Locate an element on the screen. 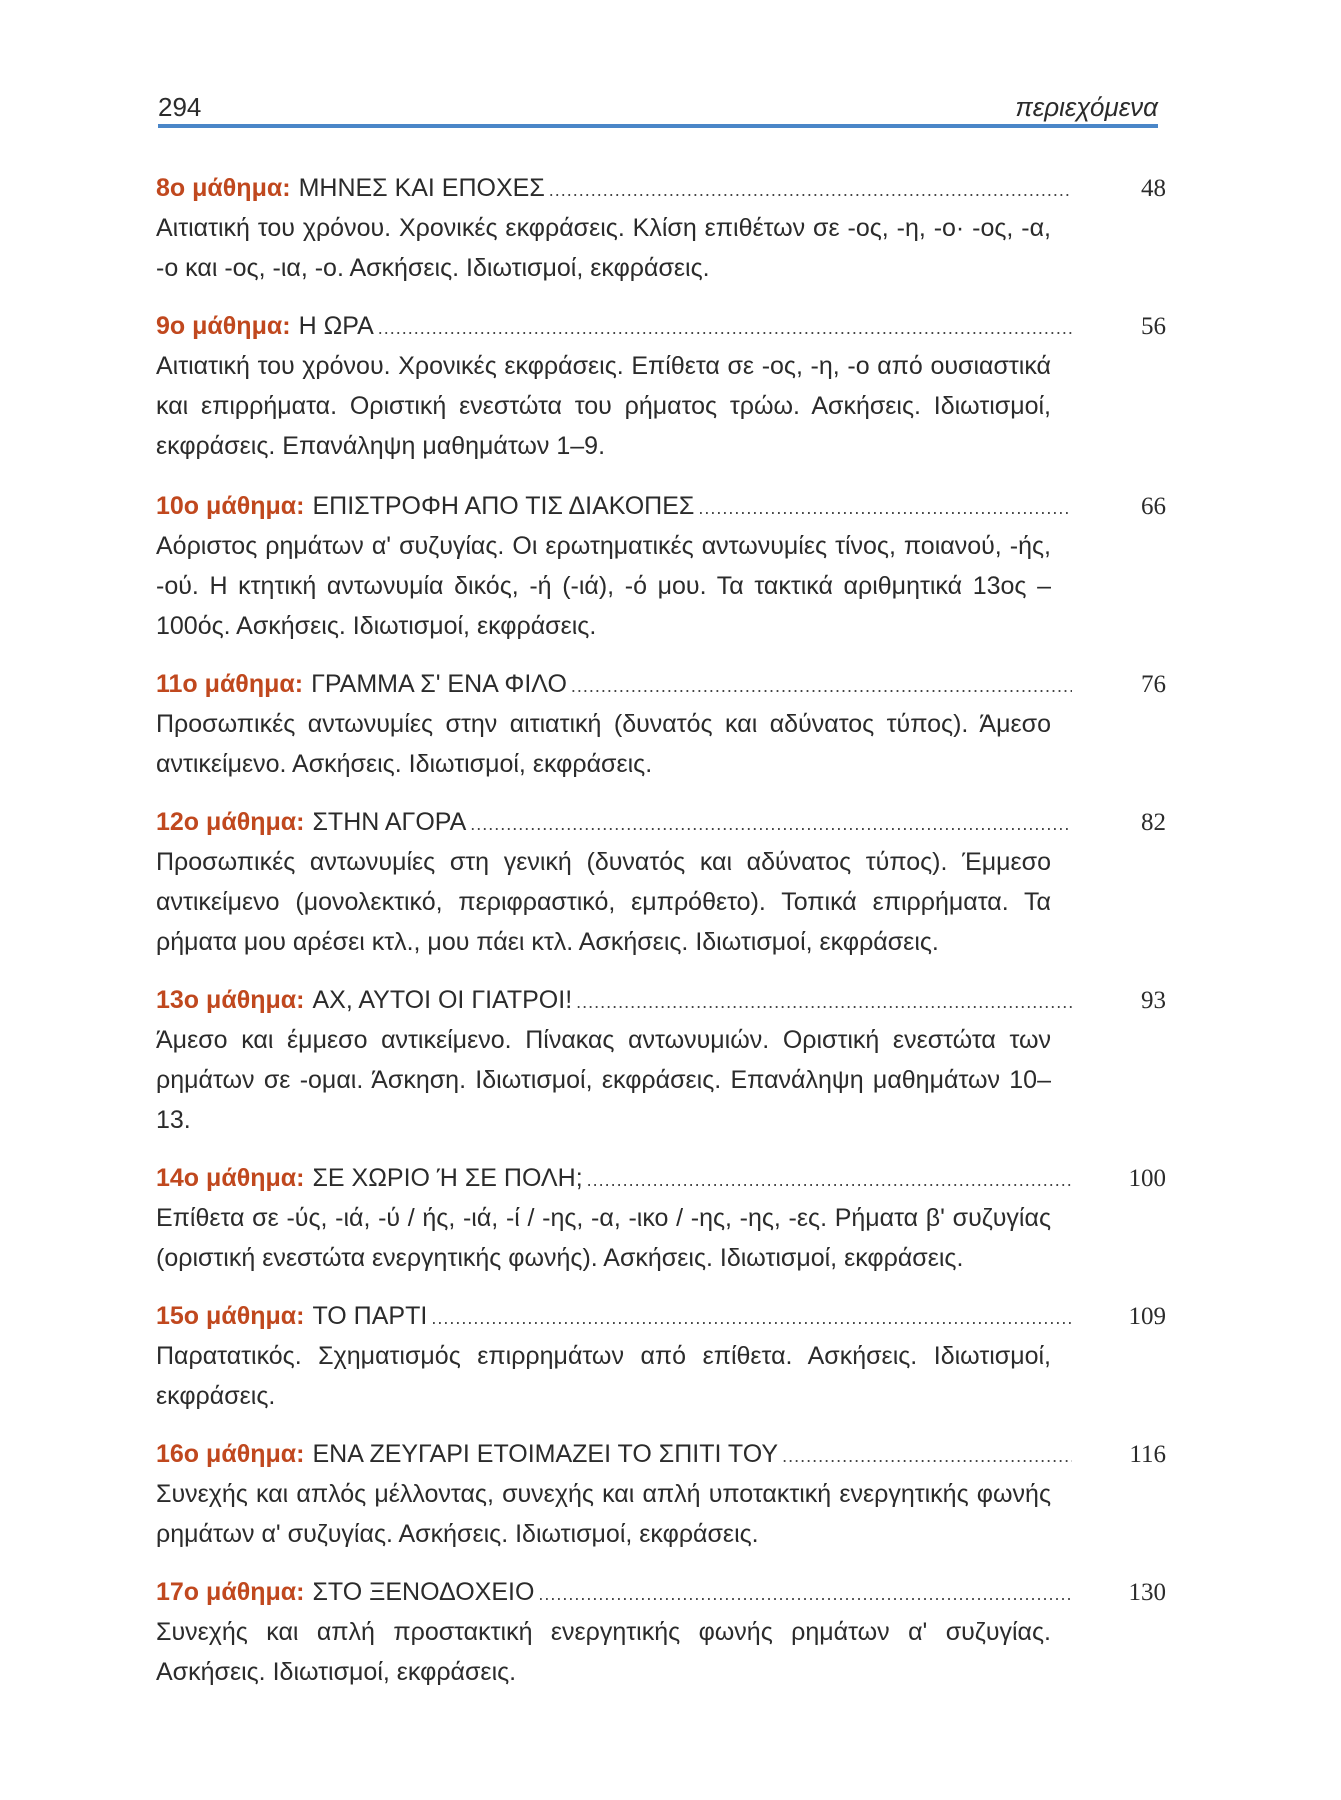 The height and width of the screenshot is (1800, 1341). toc-entry-head: 11ο μάθημα: ΓΡΑΜΜΑ Σ' ΕΝΑ ΦΙΛΟ 76 is located at coordinates (661, 684).